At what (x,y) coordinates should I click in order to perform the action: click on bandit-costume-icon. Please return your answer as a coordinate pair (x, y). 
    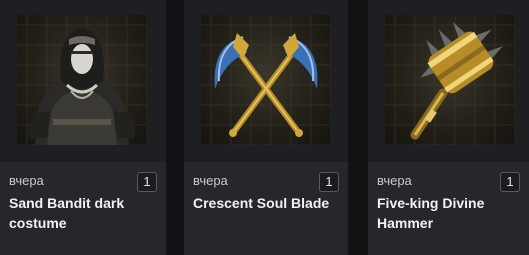
    Looking at the image, I should click on (82, 80).